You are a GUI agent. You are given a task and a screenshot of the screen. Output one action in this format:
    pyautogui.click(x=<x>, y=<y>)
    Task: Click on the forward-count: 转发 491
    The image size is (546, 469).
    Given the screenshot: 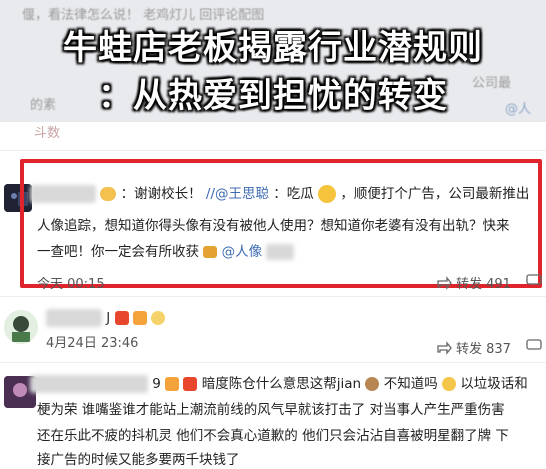 What is the action you would take?
    pyautogui.click(x=483, y=284)
    